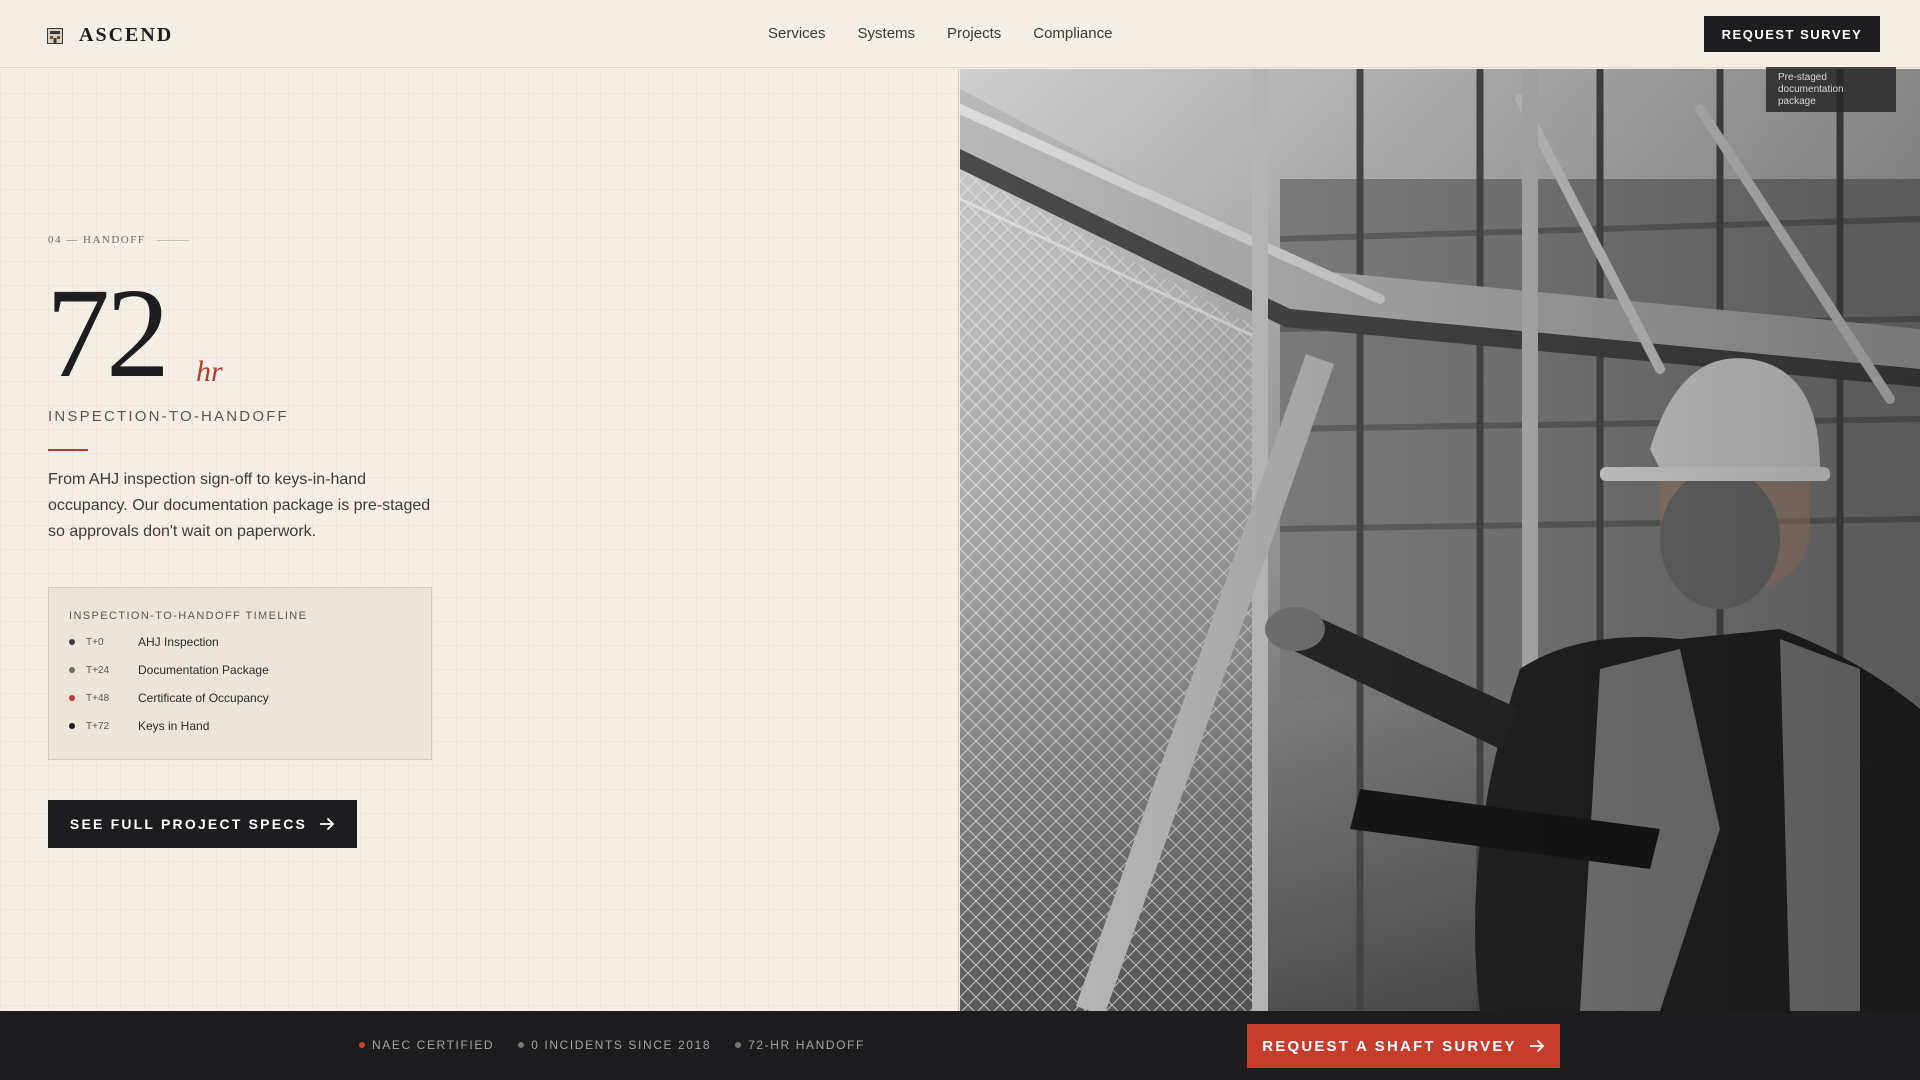 The width and height of the screenshot is (1920, 1080). I want to click on timeline-row: T+72 Keys in Hand, so click(139, 726).